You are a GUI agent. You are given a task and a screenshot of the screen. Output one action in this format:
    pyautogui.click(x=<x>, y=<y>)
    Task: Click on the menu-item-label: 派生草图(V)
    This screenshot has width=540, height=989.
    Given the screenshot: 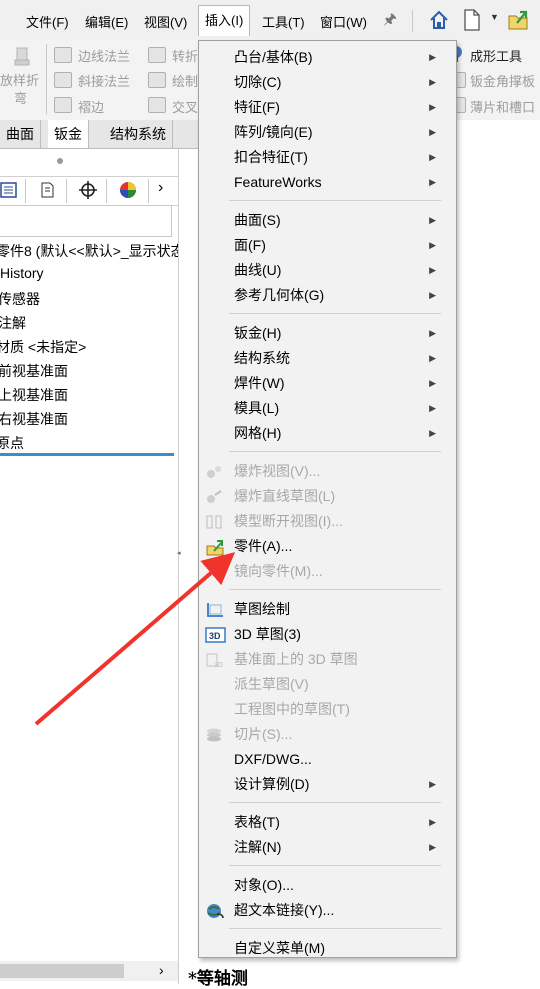 What is the action you would take?
    pyautogui.click(x=271, y=684)
    